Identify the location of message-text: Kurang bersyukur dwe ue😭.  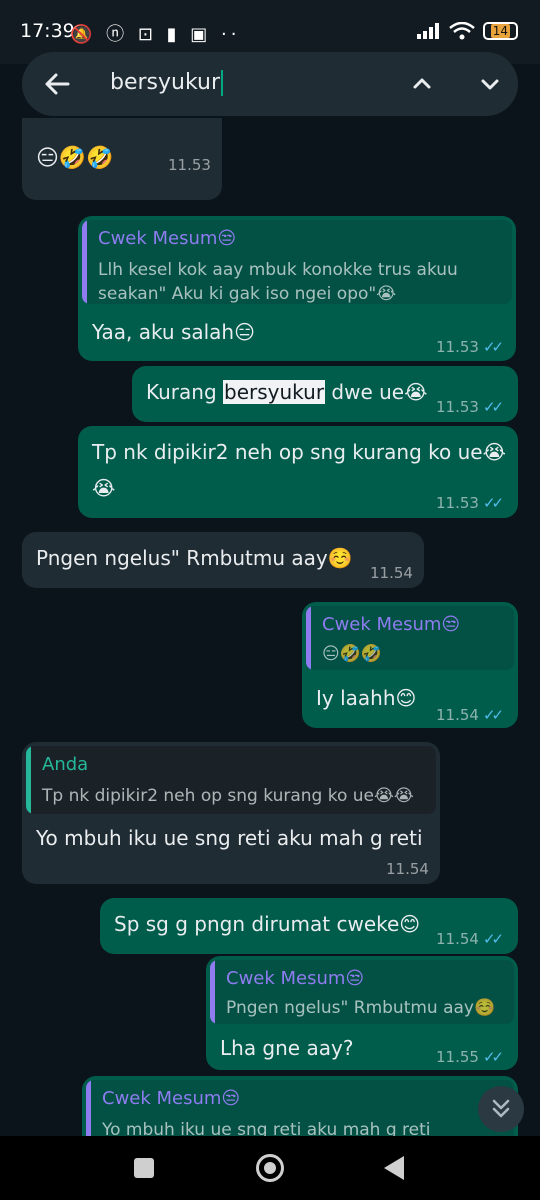
(287, 392).